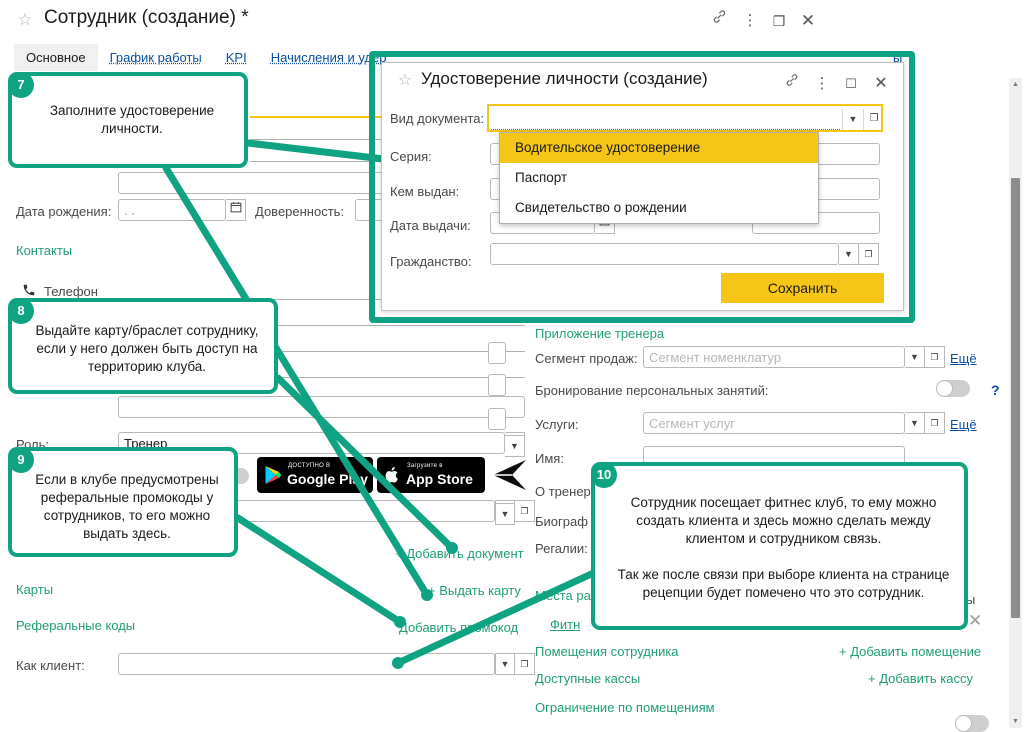 This screenshot has width=1024, height=732. What do you see at coordinates (21, 311) in the screenshot?
I see `callout-8-number: 8` at bounding box center [21, 311].